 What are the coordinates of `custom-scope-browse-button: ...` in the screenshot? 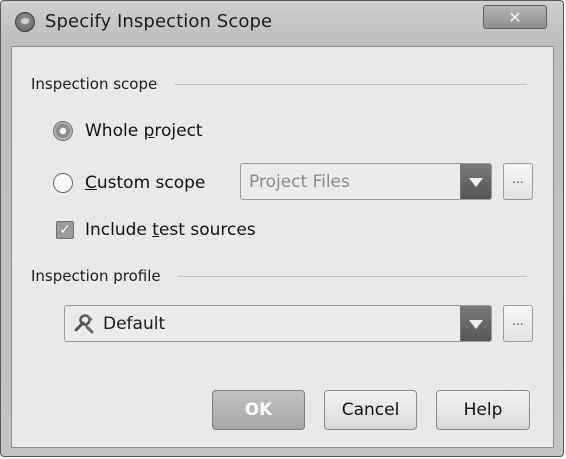 It's located at (518, 181).